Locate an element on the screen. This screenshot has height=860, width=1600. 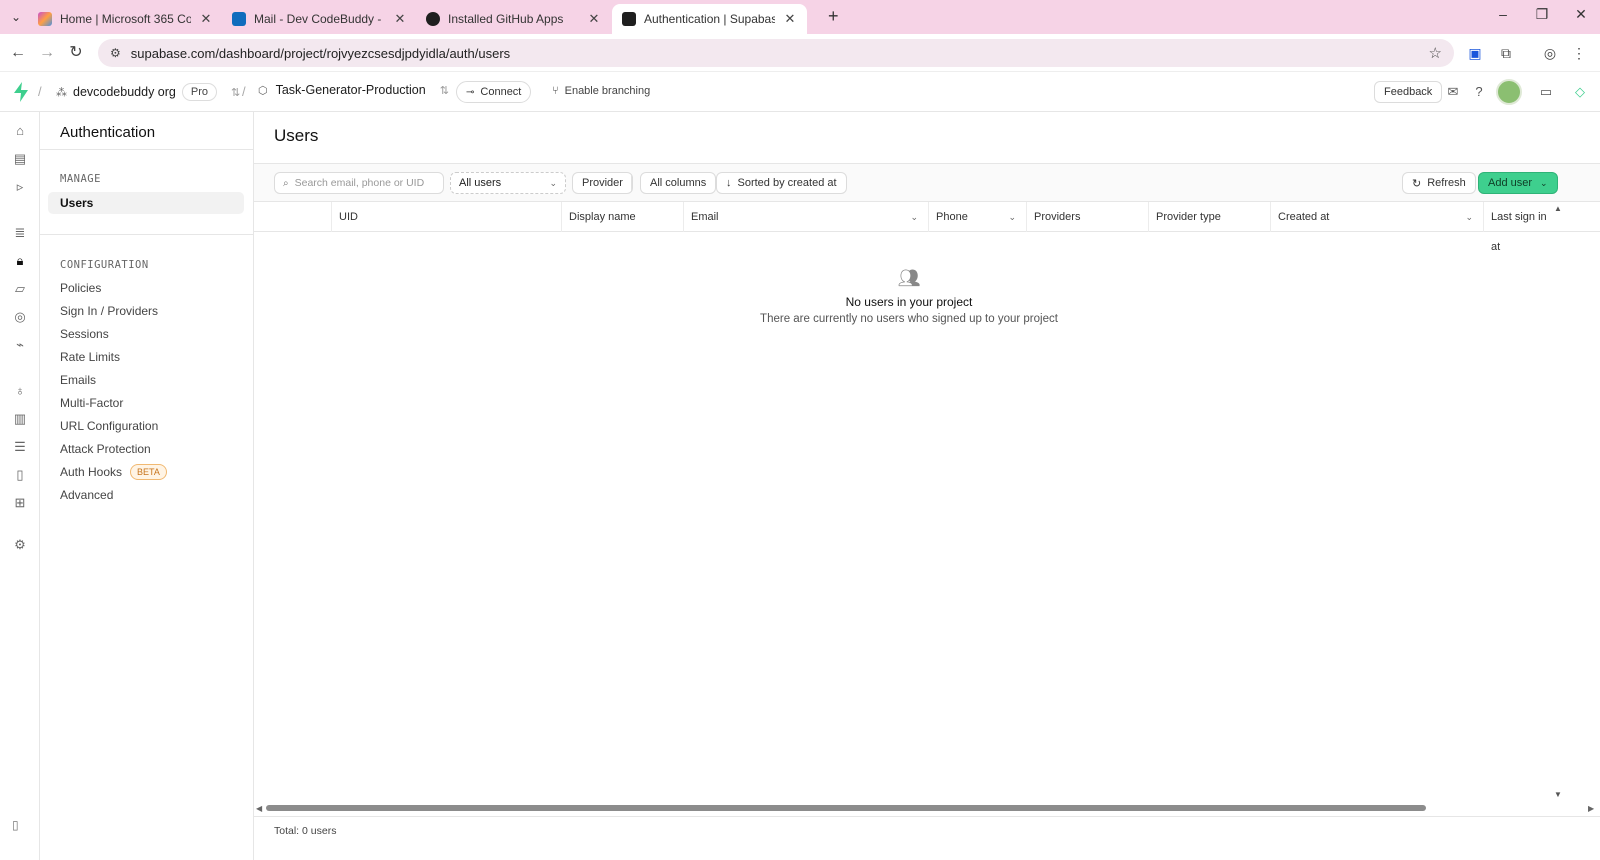
auth-lock-icon: 🔒︎ is located at coordinates (20, 261).